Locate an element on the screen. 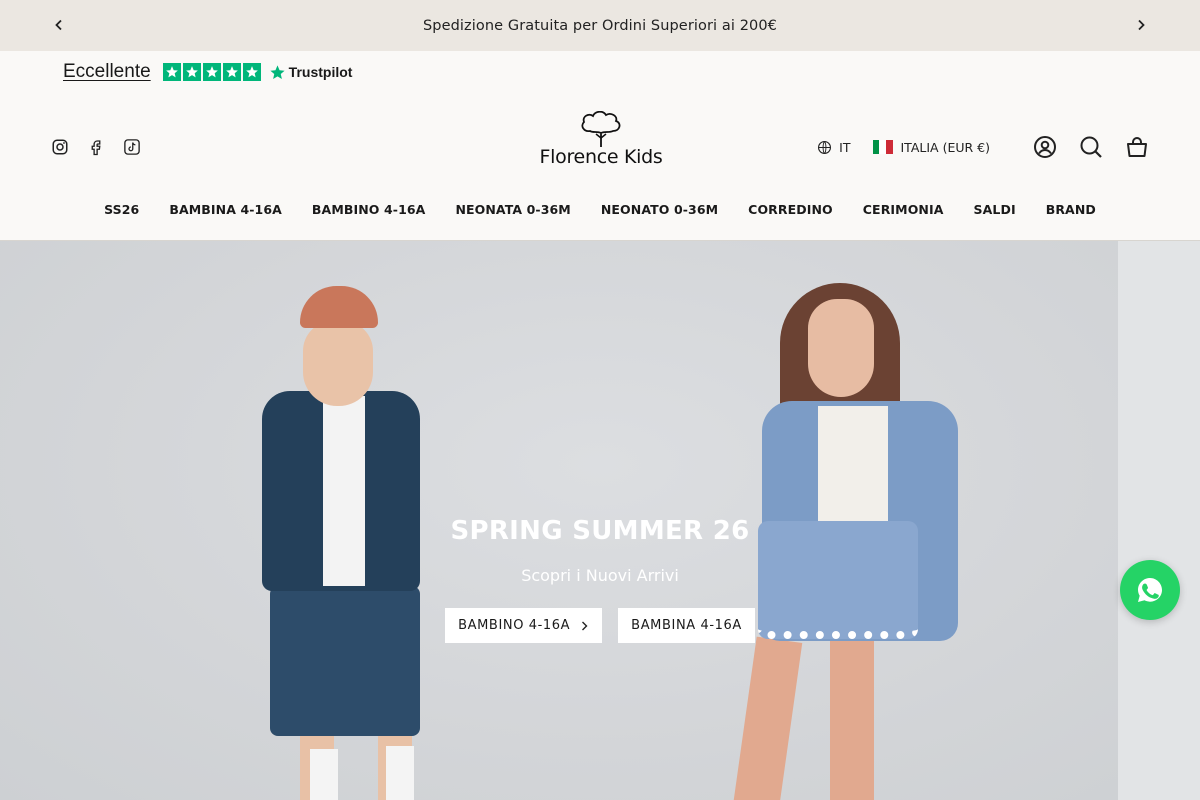 The height and width of the screenshot is (800, 1200). announcement-next-button is located at coordinates (1141, 25).